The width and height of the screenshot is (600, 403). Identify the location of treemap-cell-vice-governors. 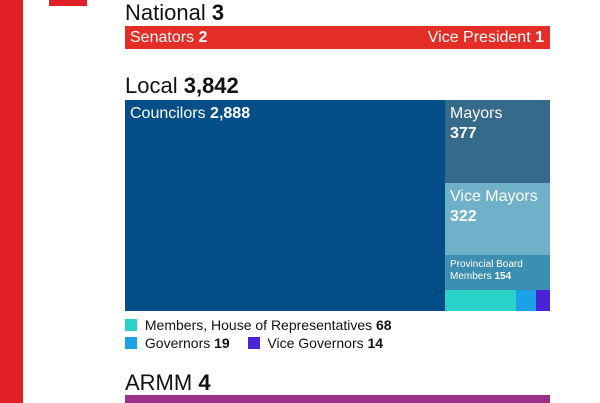
(543, 300).